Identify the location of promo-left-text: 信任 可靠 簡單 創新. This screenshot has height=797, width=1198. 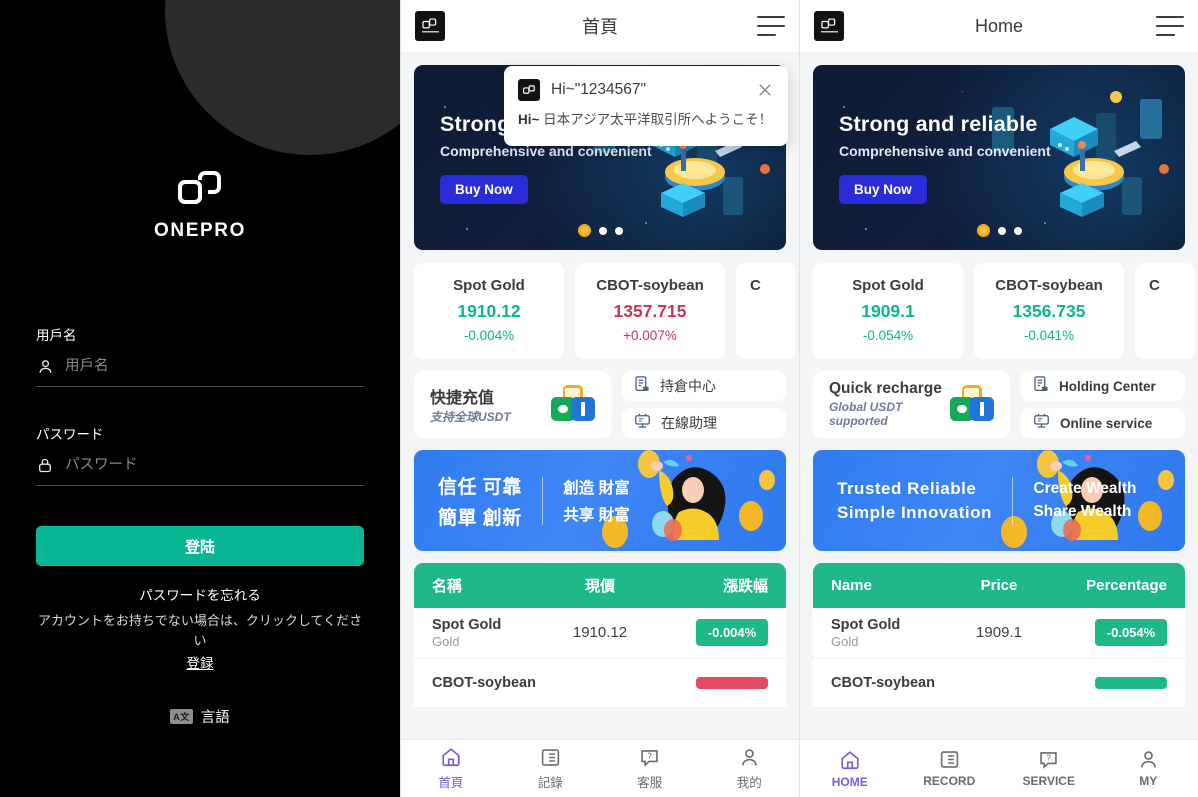
(468, 501).